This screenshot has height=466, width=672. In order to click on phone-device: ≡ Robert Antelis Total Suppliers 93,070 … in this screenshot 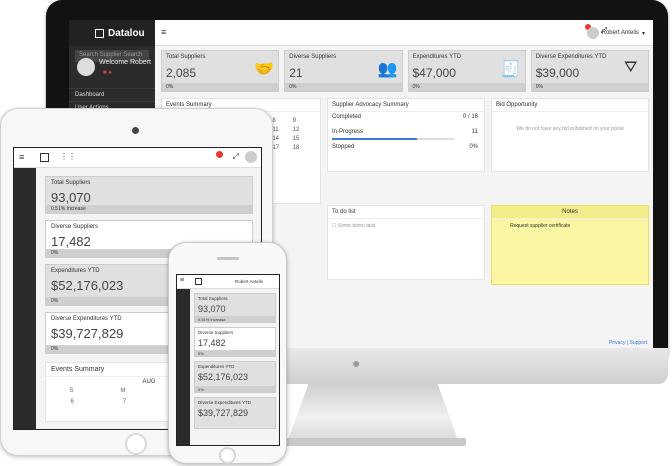, I will do `click(227, 353)`.